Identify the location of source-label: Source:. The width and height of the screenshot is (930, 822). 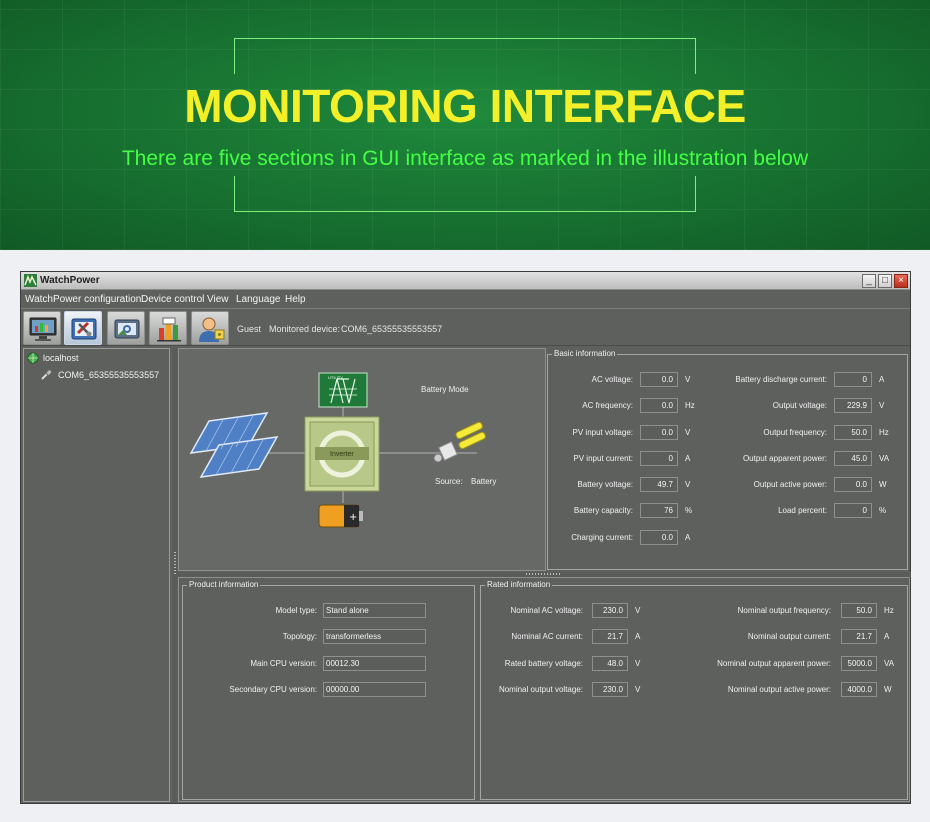
(449, 481).